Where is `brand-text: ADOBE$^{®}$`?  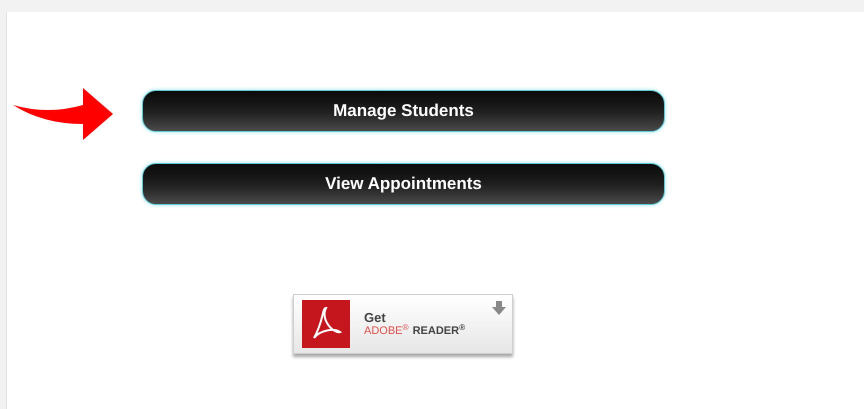
brand-text: ADOBE$^{®}$ is located at coordinates (386, 331).